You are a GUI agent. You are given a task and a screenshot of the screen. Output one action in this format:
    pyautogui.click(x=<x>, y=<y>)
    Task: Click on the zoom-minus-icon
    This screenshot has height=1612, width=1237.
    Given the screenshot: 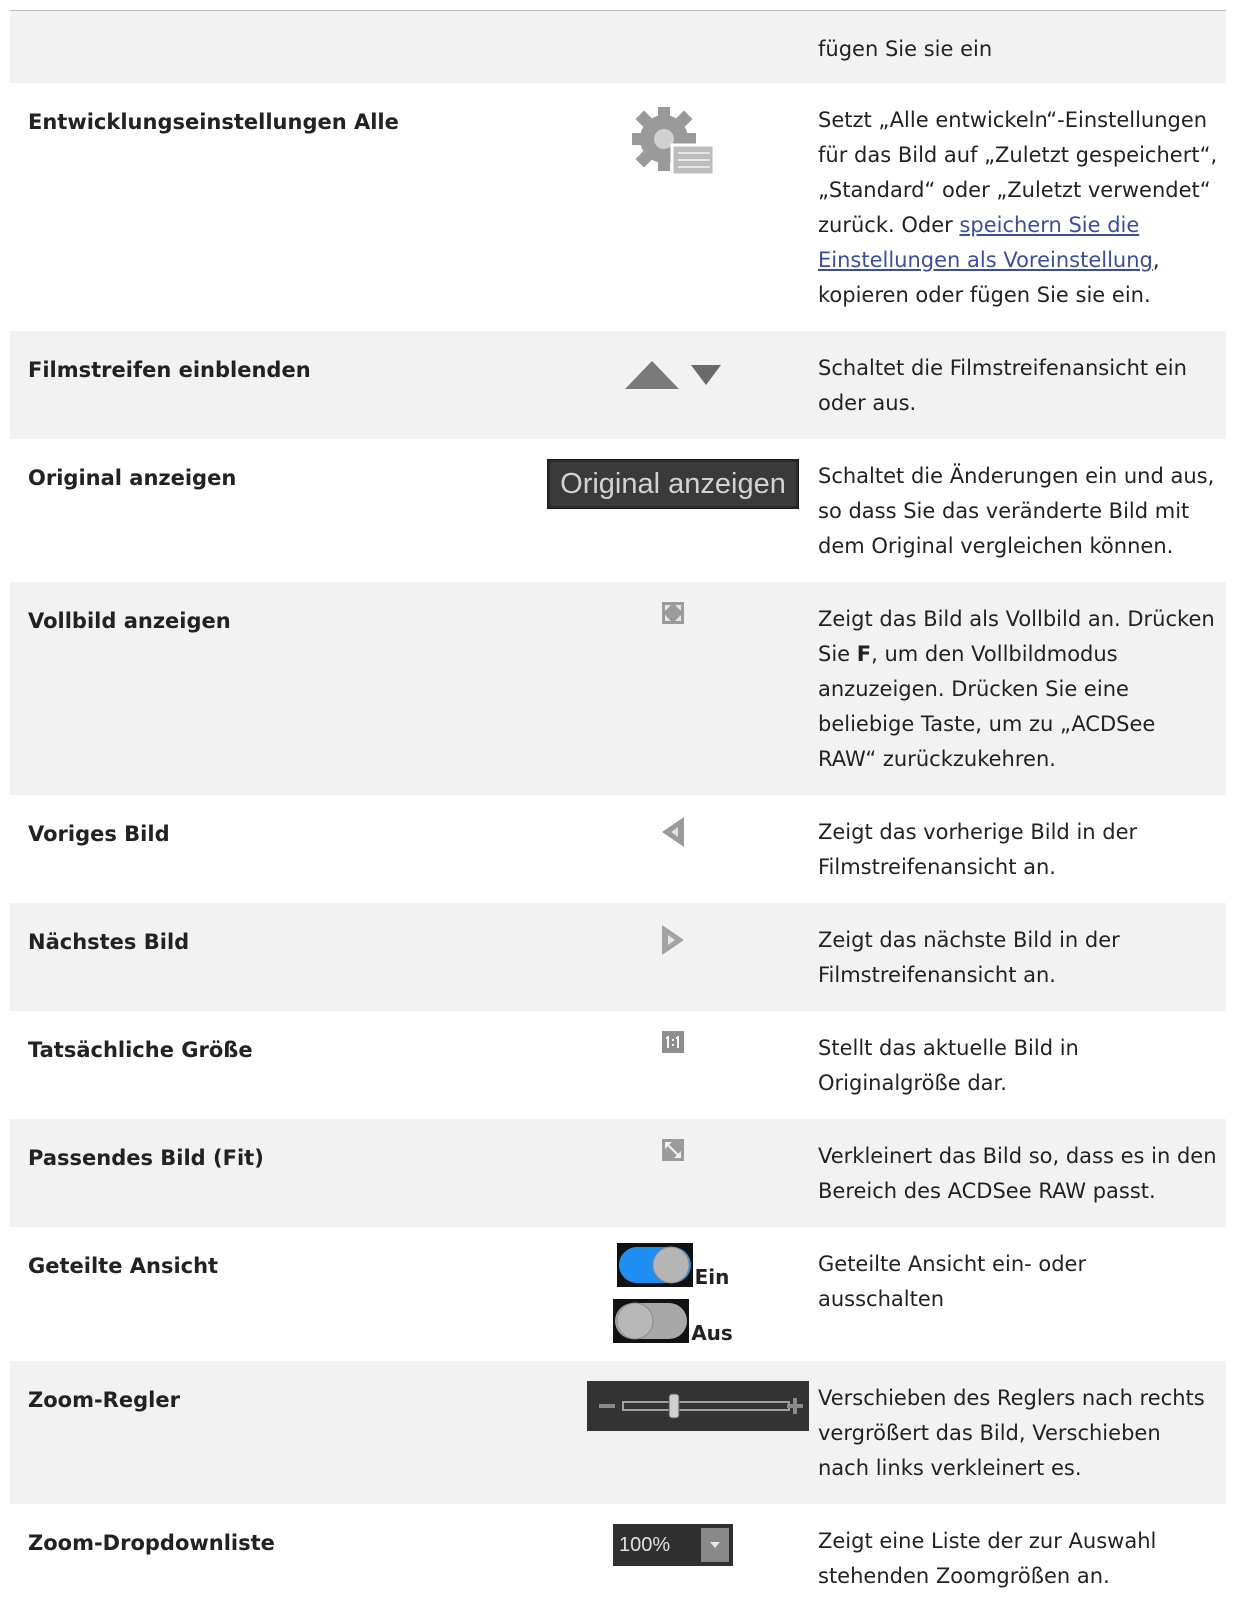 What is the action you would take?
    pyautogui.click(x=607, y=1406)
    